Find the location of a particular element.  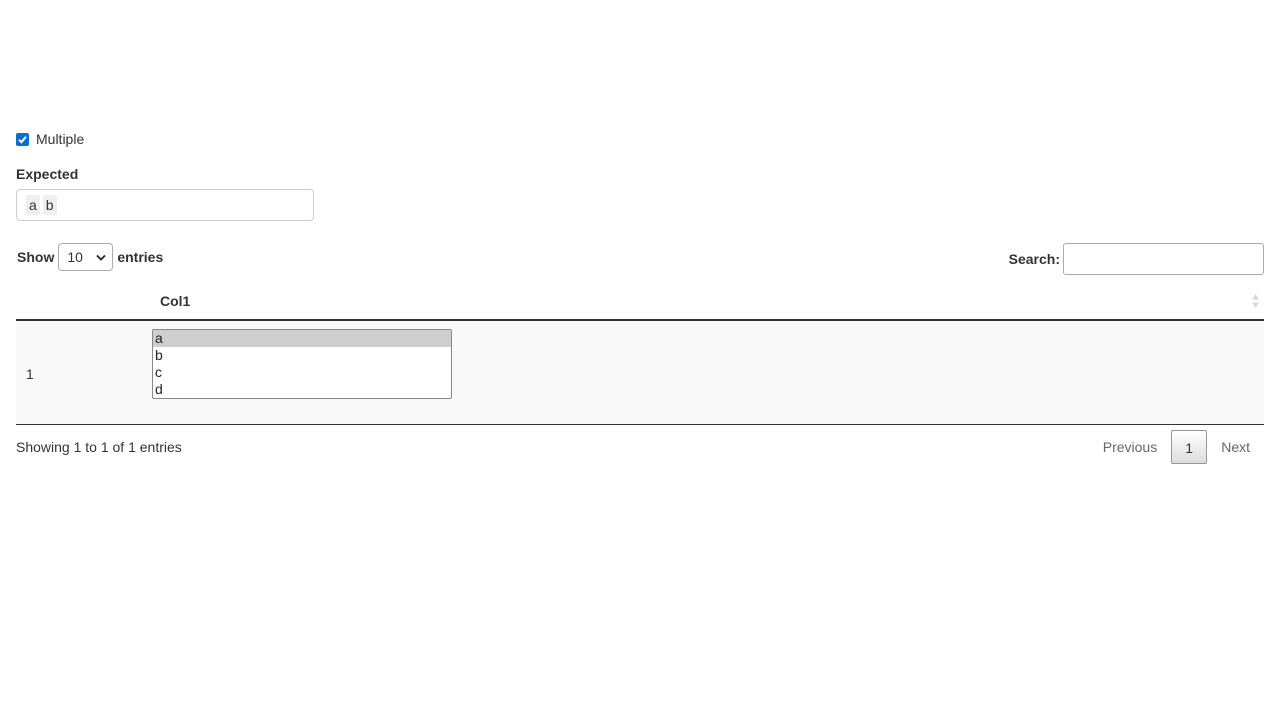

row-index: 1 is located at coordinates (30, 374).